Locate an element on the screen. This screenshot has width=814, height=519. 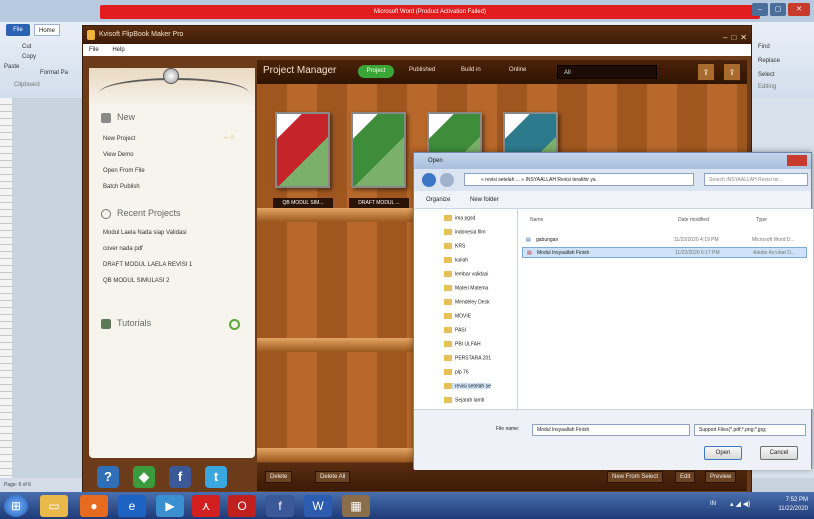
hanger-knob-icon is located at coordinates (171, 76).